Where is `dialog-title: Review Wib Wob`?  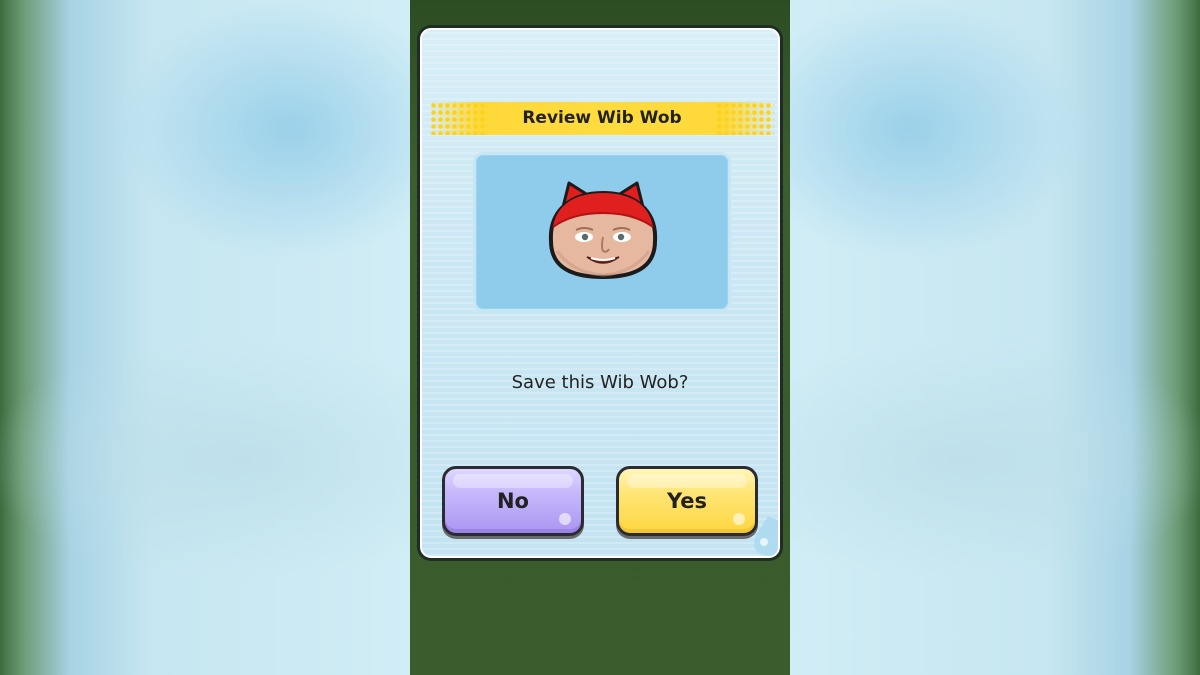
dialog-title: Review Wib Wob is located at coordinates (602, 118).